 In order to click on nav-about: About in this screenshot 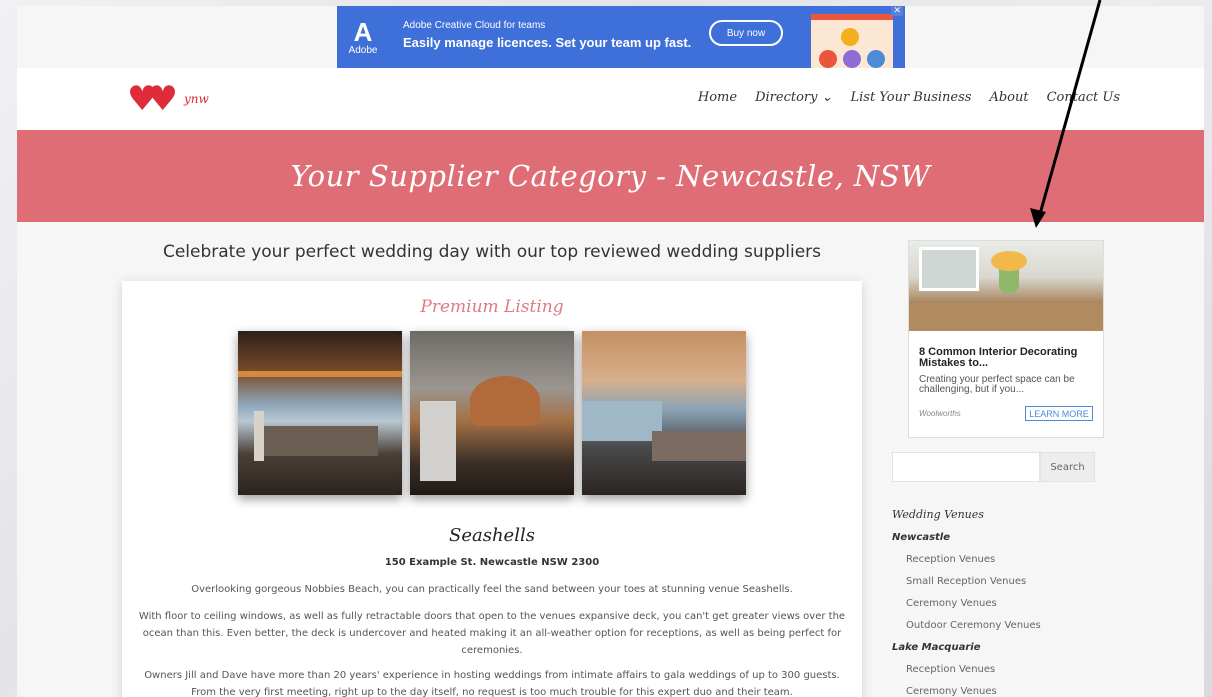, I will do `click(1008, 97)`.